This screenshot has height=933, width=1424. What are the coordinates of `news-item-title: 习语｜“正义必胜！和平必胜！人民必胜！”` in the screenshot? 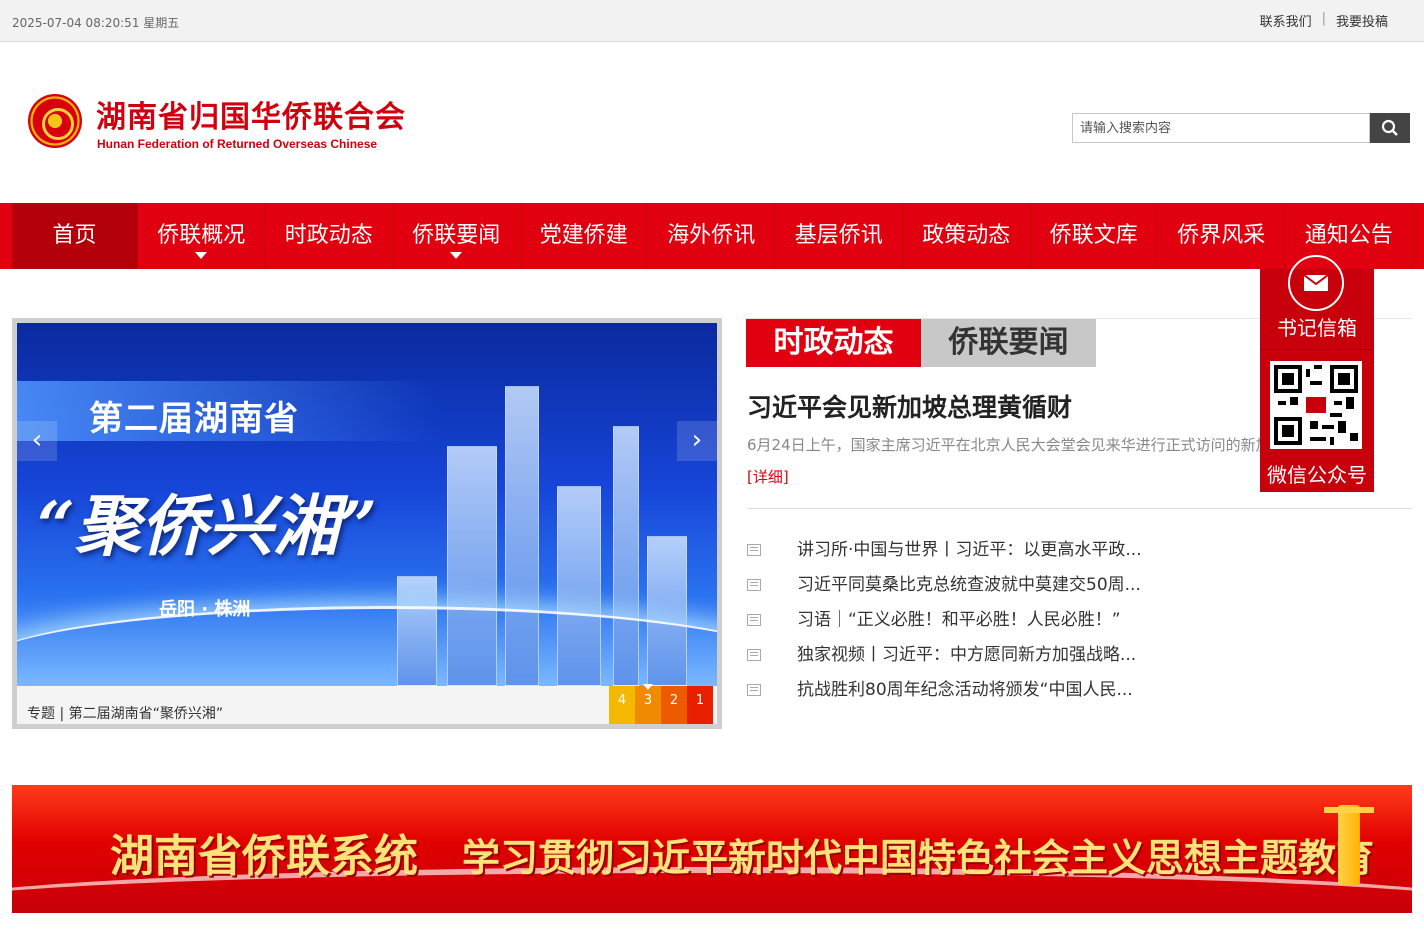 It's located at (959, 617).